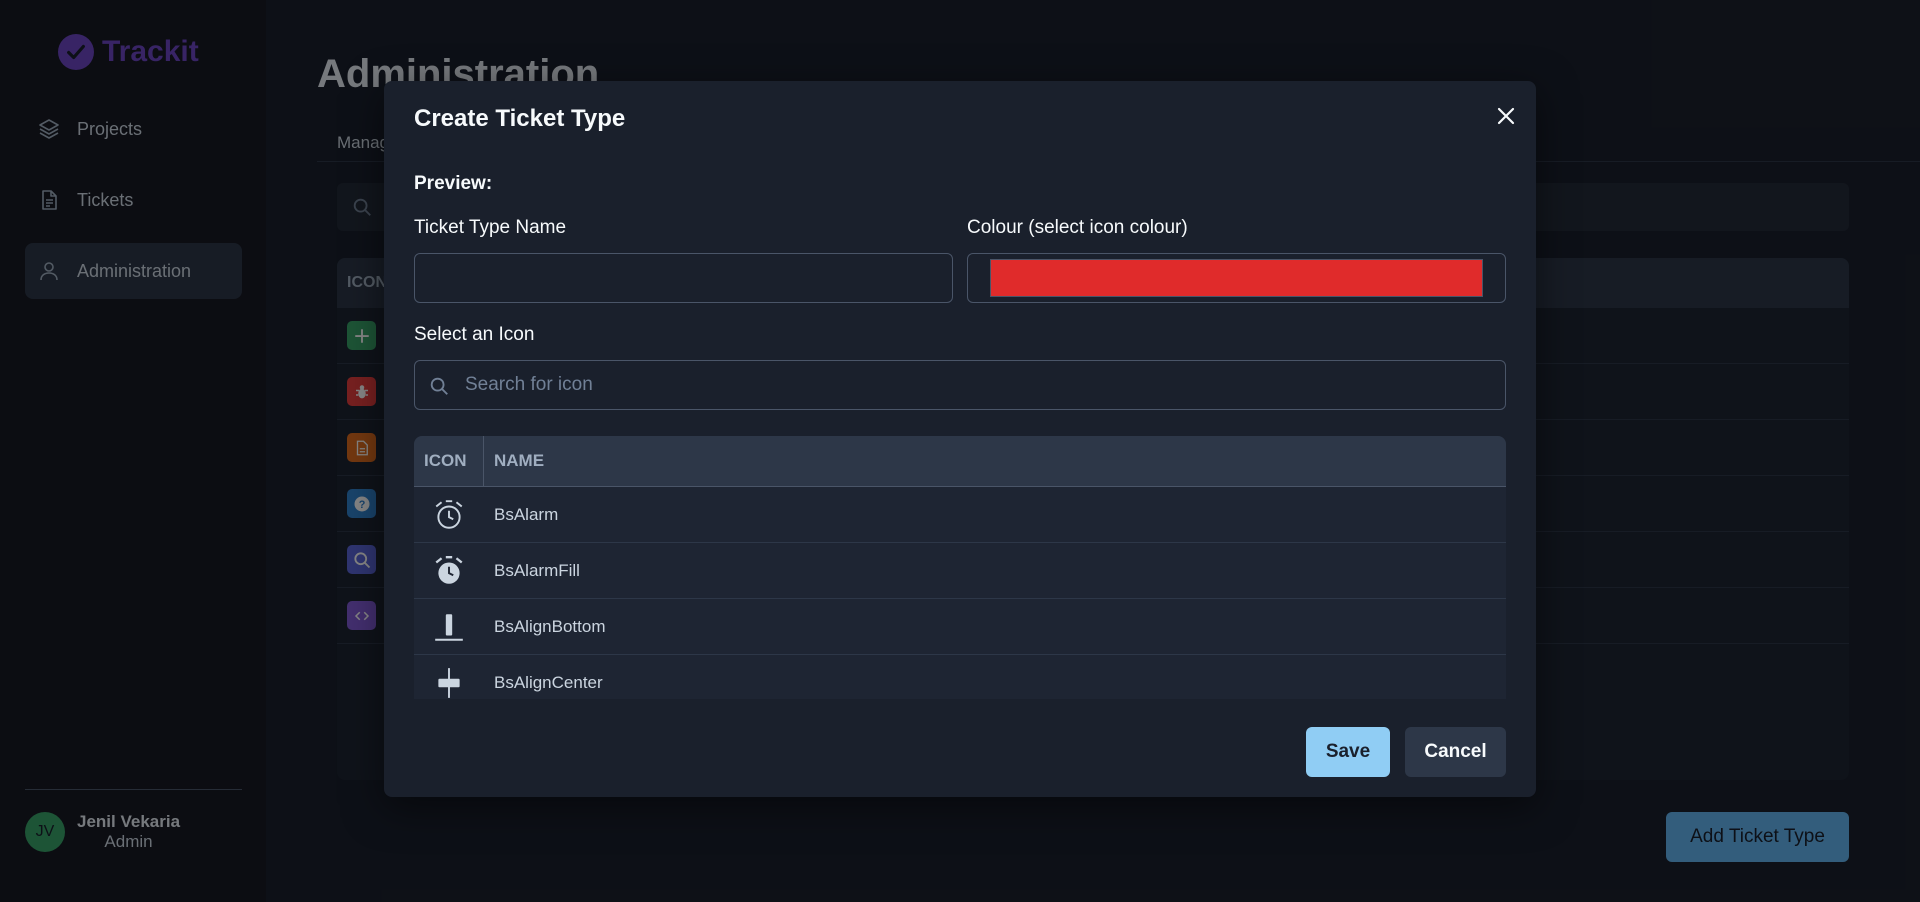 The height and width of the screenshot is (902, 1920). Describe the element at coordinates (453, 183) in the screenshot. I see `preview-label: Preview:` at that location.